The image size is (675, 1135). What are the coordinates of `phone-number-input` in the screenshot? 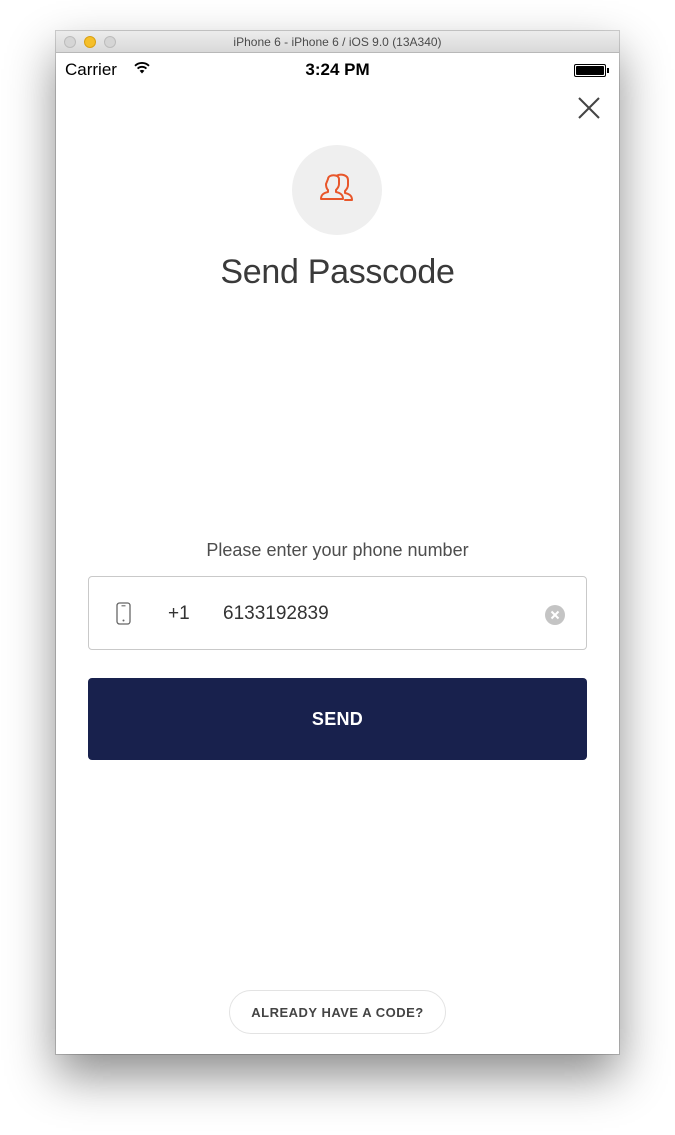 It's located at (373, 614).